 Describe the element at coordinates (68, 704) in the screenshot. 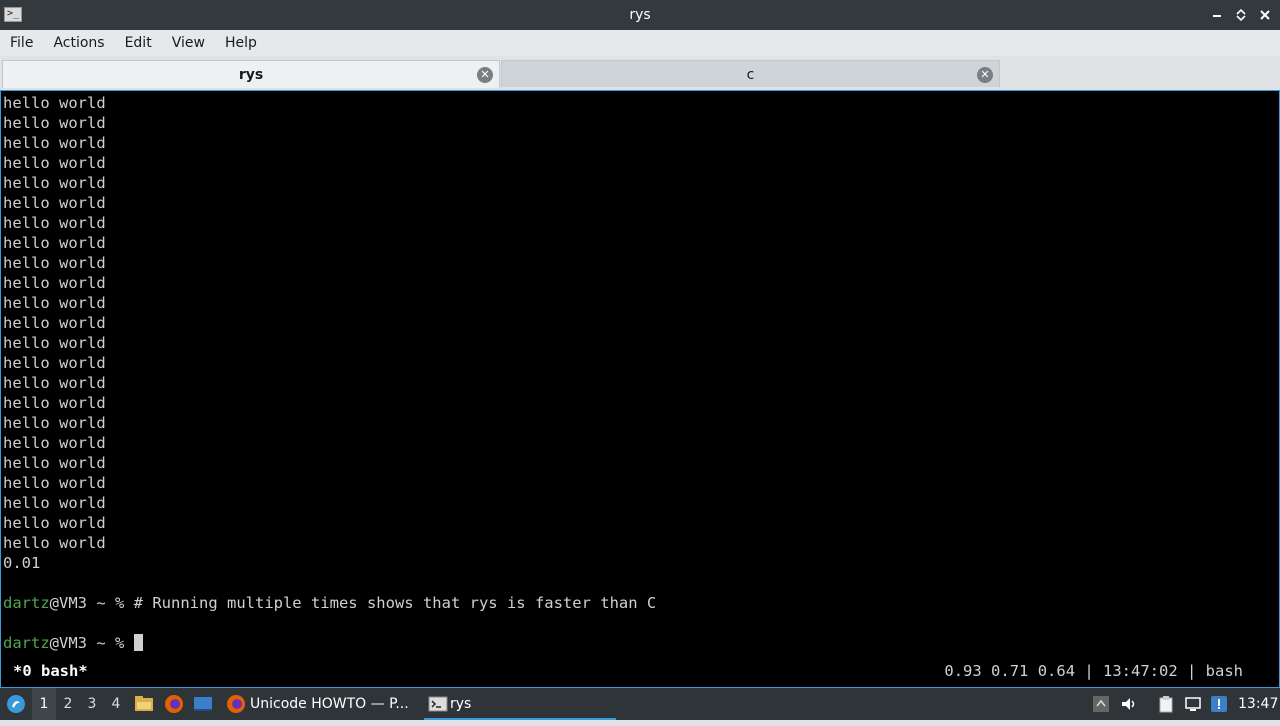

I see `workspace-2: 2` at that location.